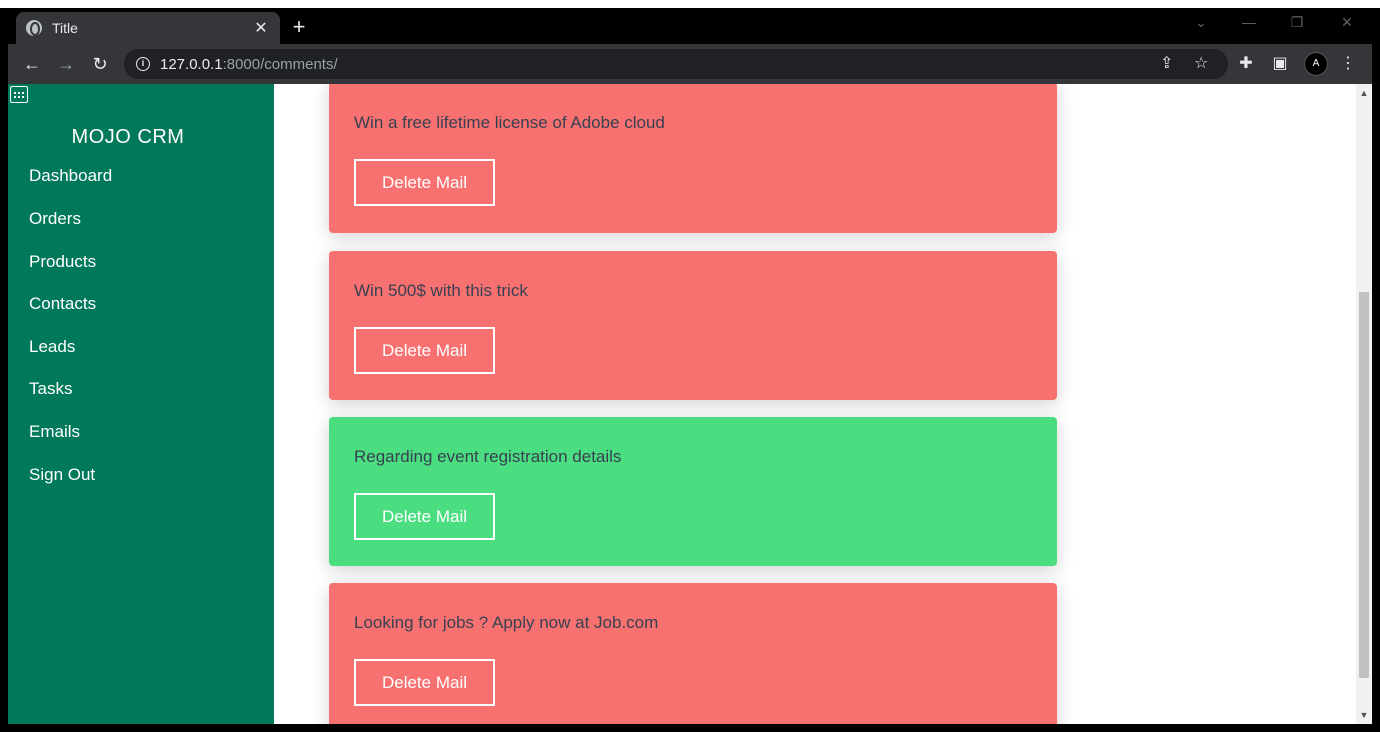  What do you see at coordinates (52, 347) in the screenshot?
I see `sidebar-item-leads: Leads` at bounding box center [52, 347].